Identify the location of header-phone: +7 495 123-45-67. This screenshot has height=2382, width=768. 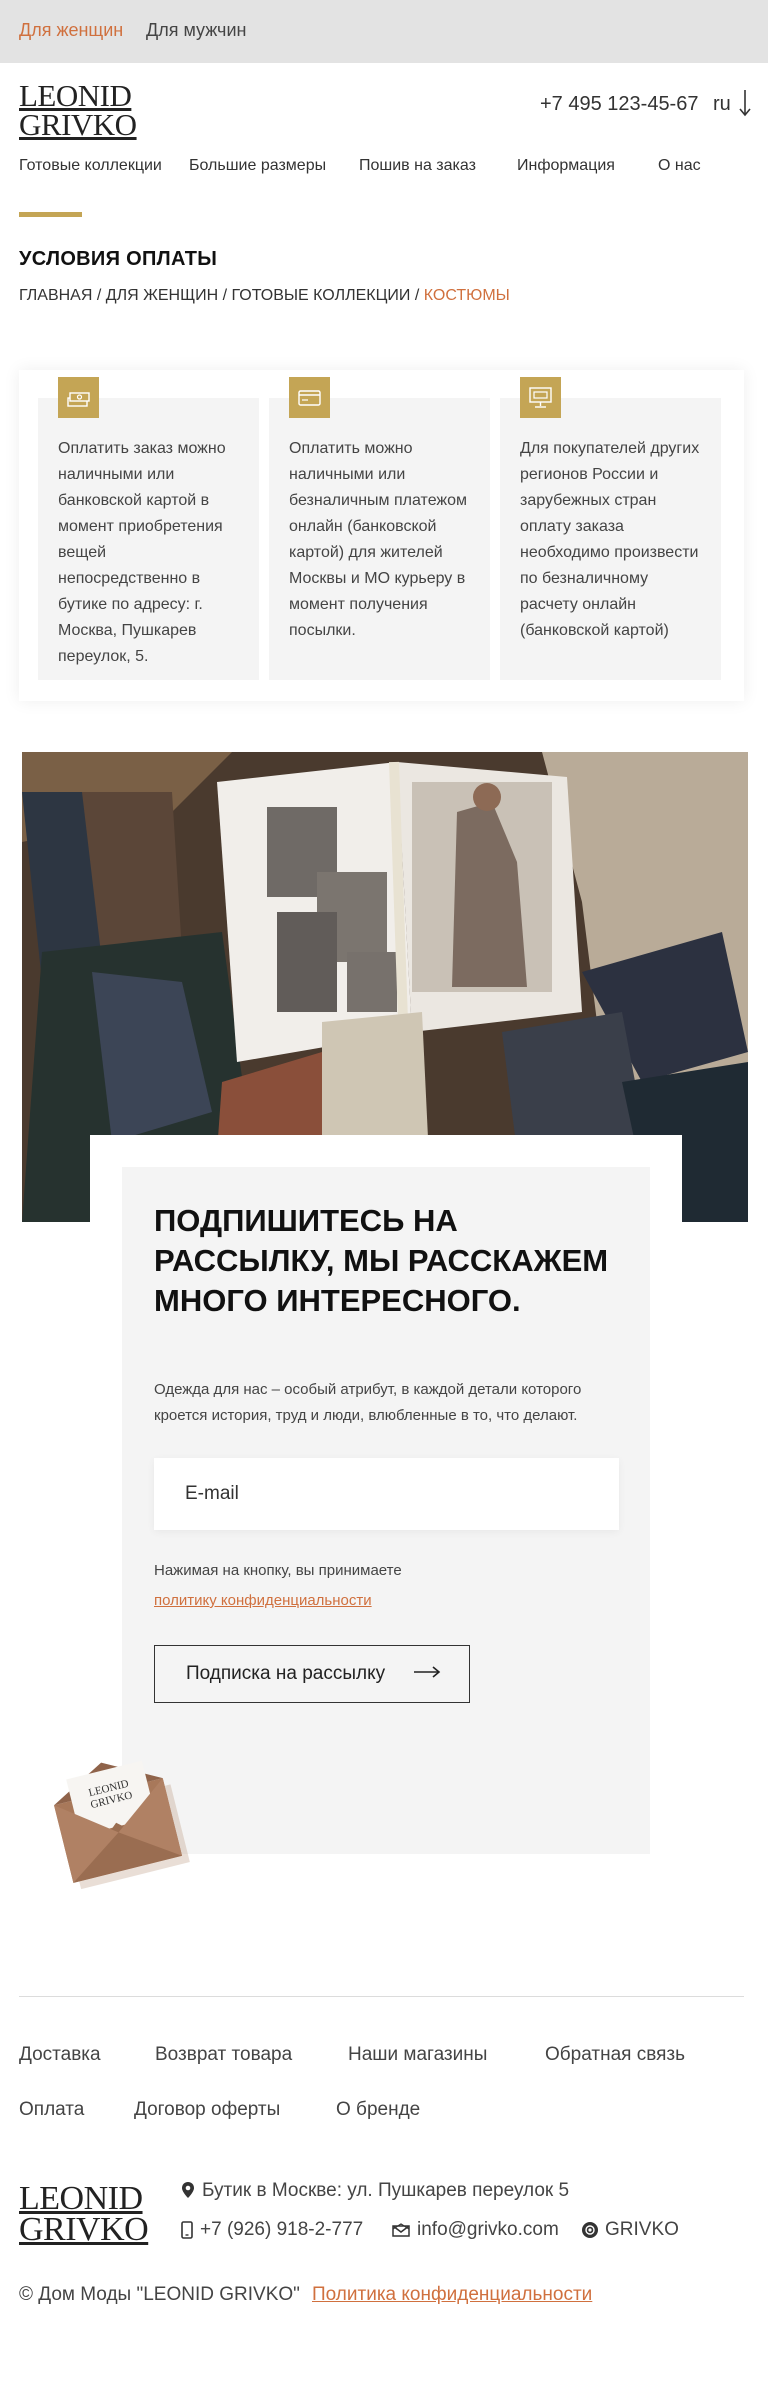
(619, 104).